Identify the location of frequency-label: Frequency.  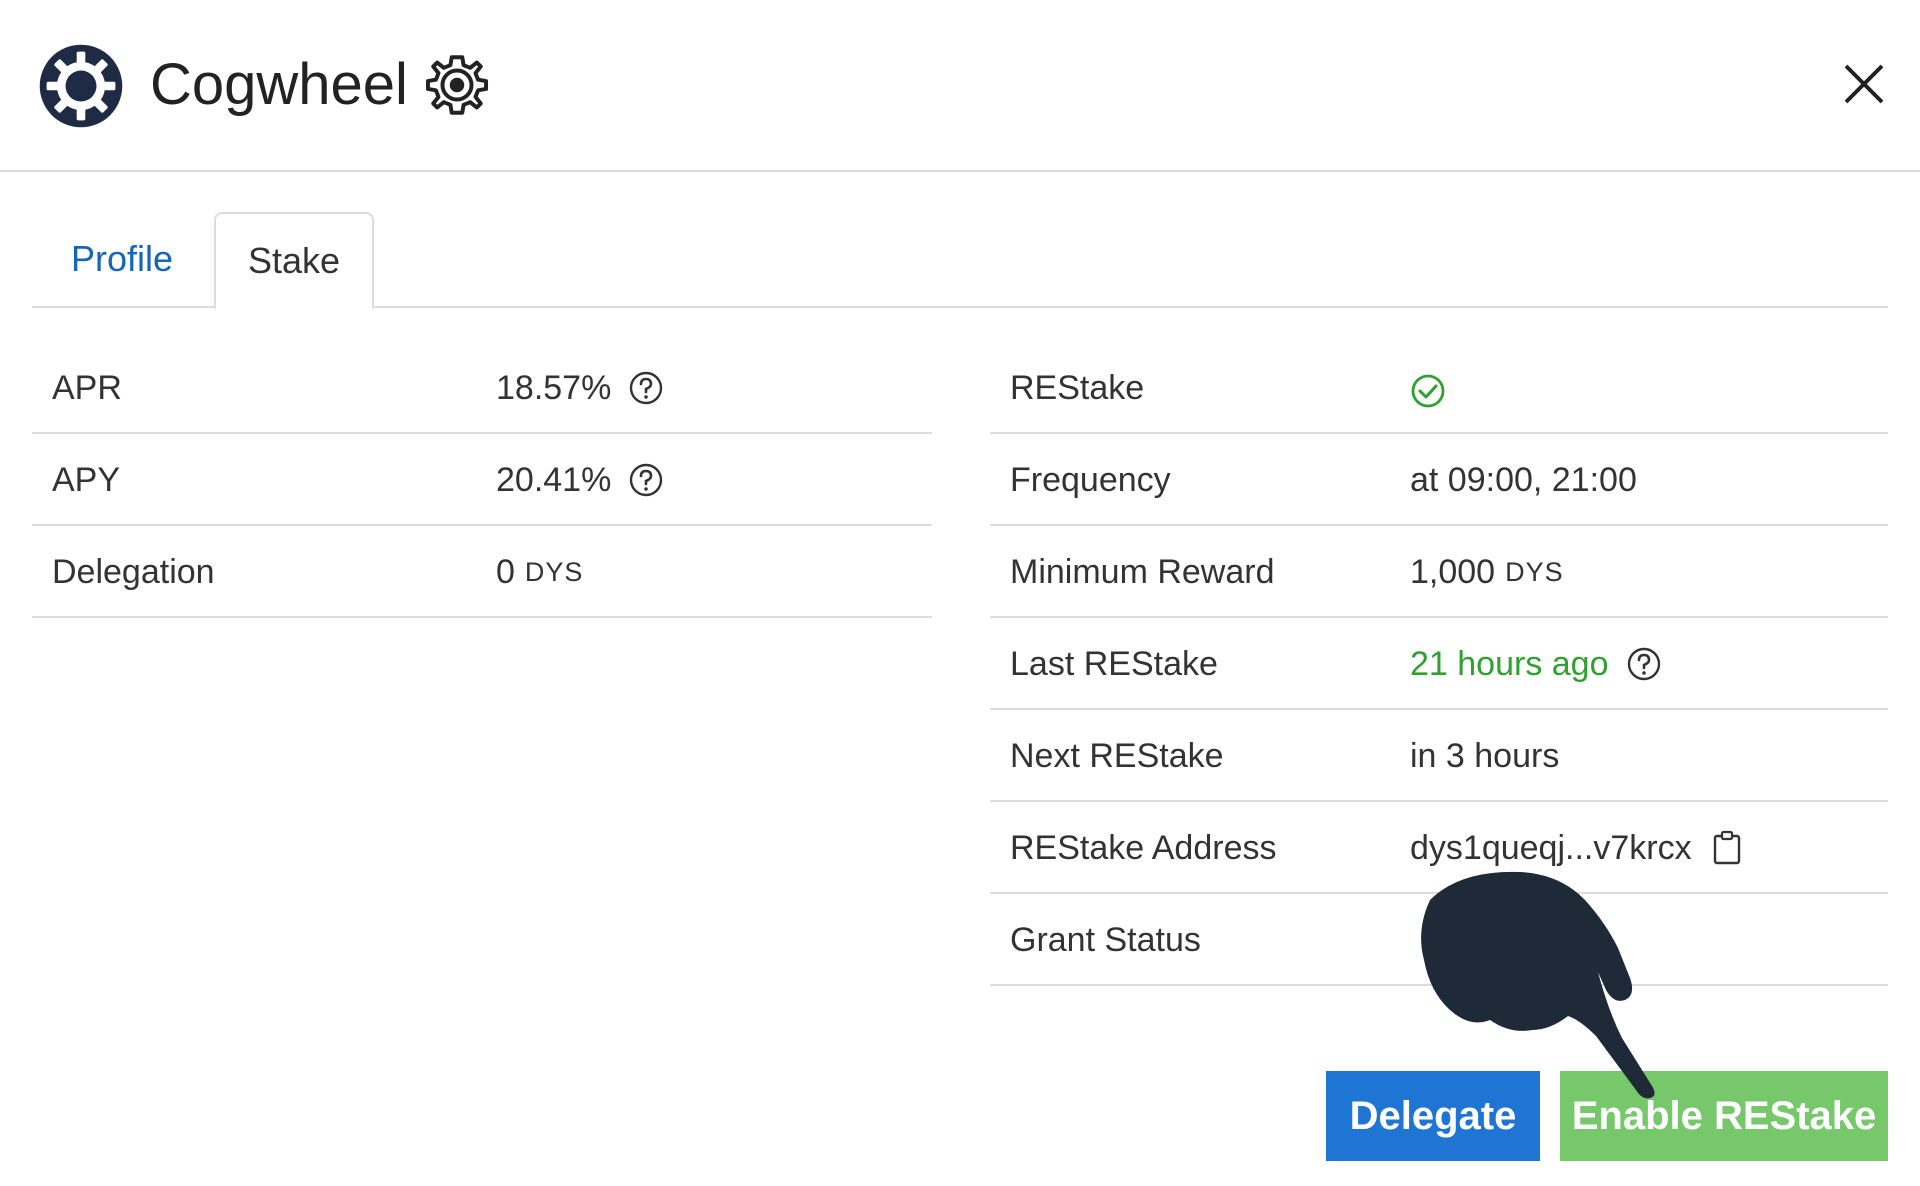
(1090, 480).